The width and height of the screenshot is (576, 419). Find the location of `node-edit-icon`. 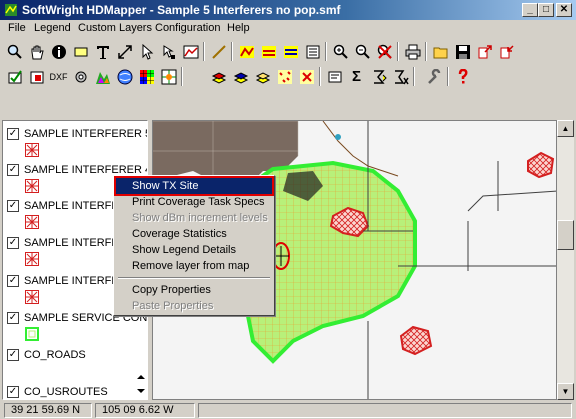

node-edit-icon is located at coordinates (168, 51).